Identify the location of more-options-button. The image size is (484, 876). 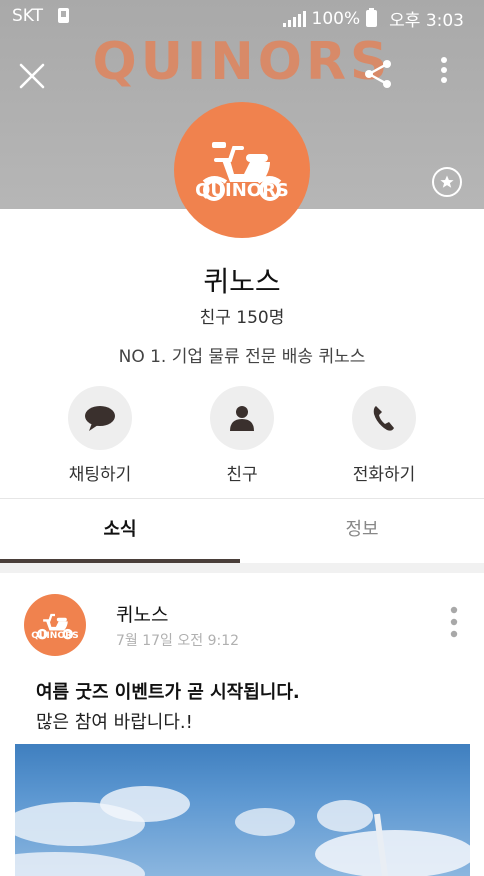
(444, 72).